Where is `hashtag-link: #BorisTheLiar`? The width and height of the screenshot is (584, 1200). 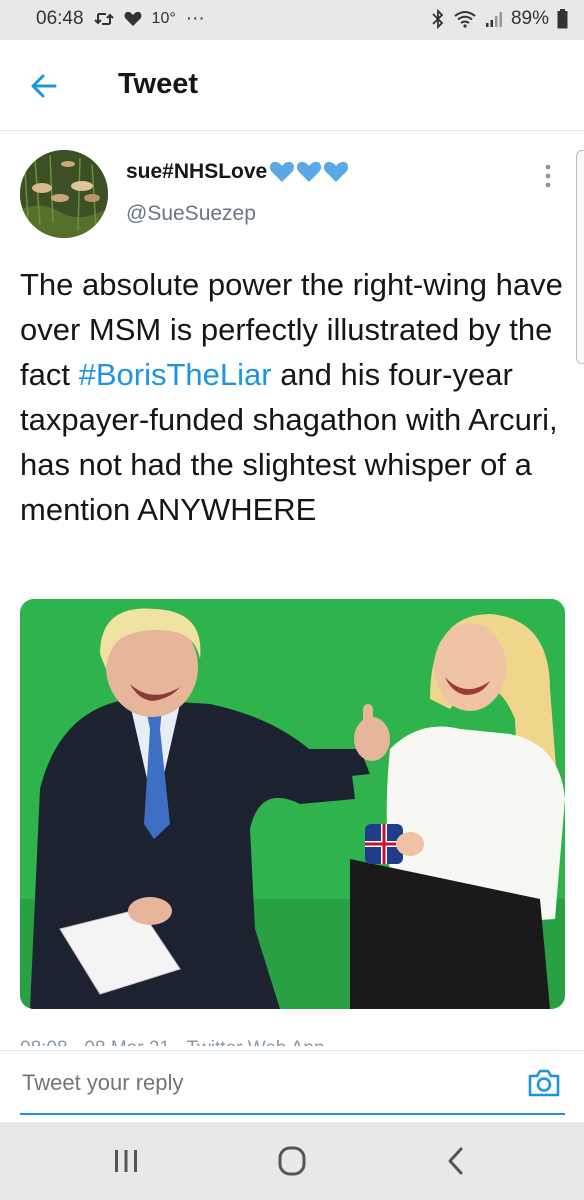 hashtag-link: #BorisTheLiar is located at coordinates (175, 374).